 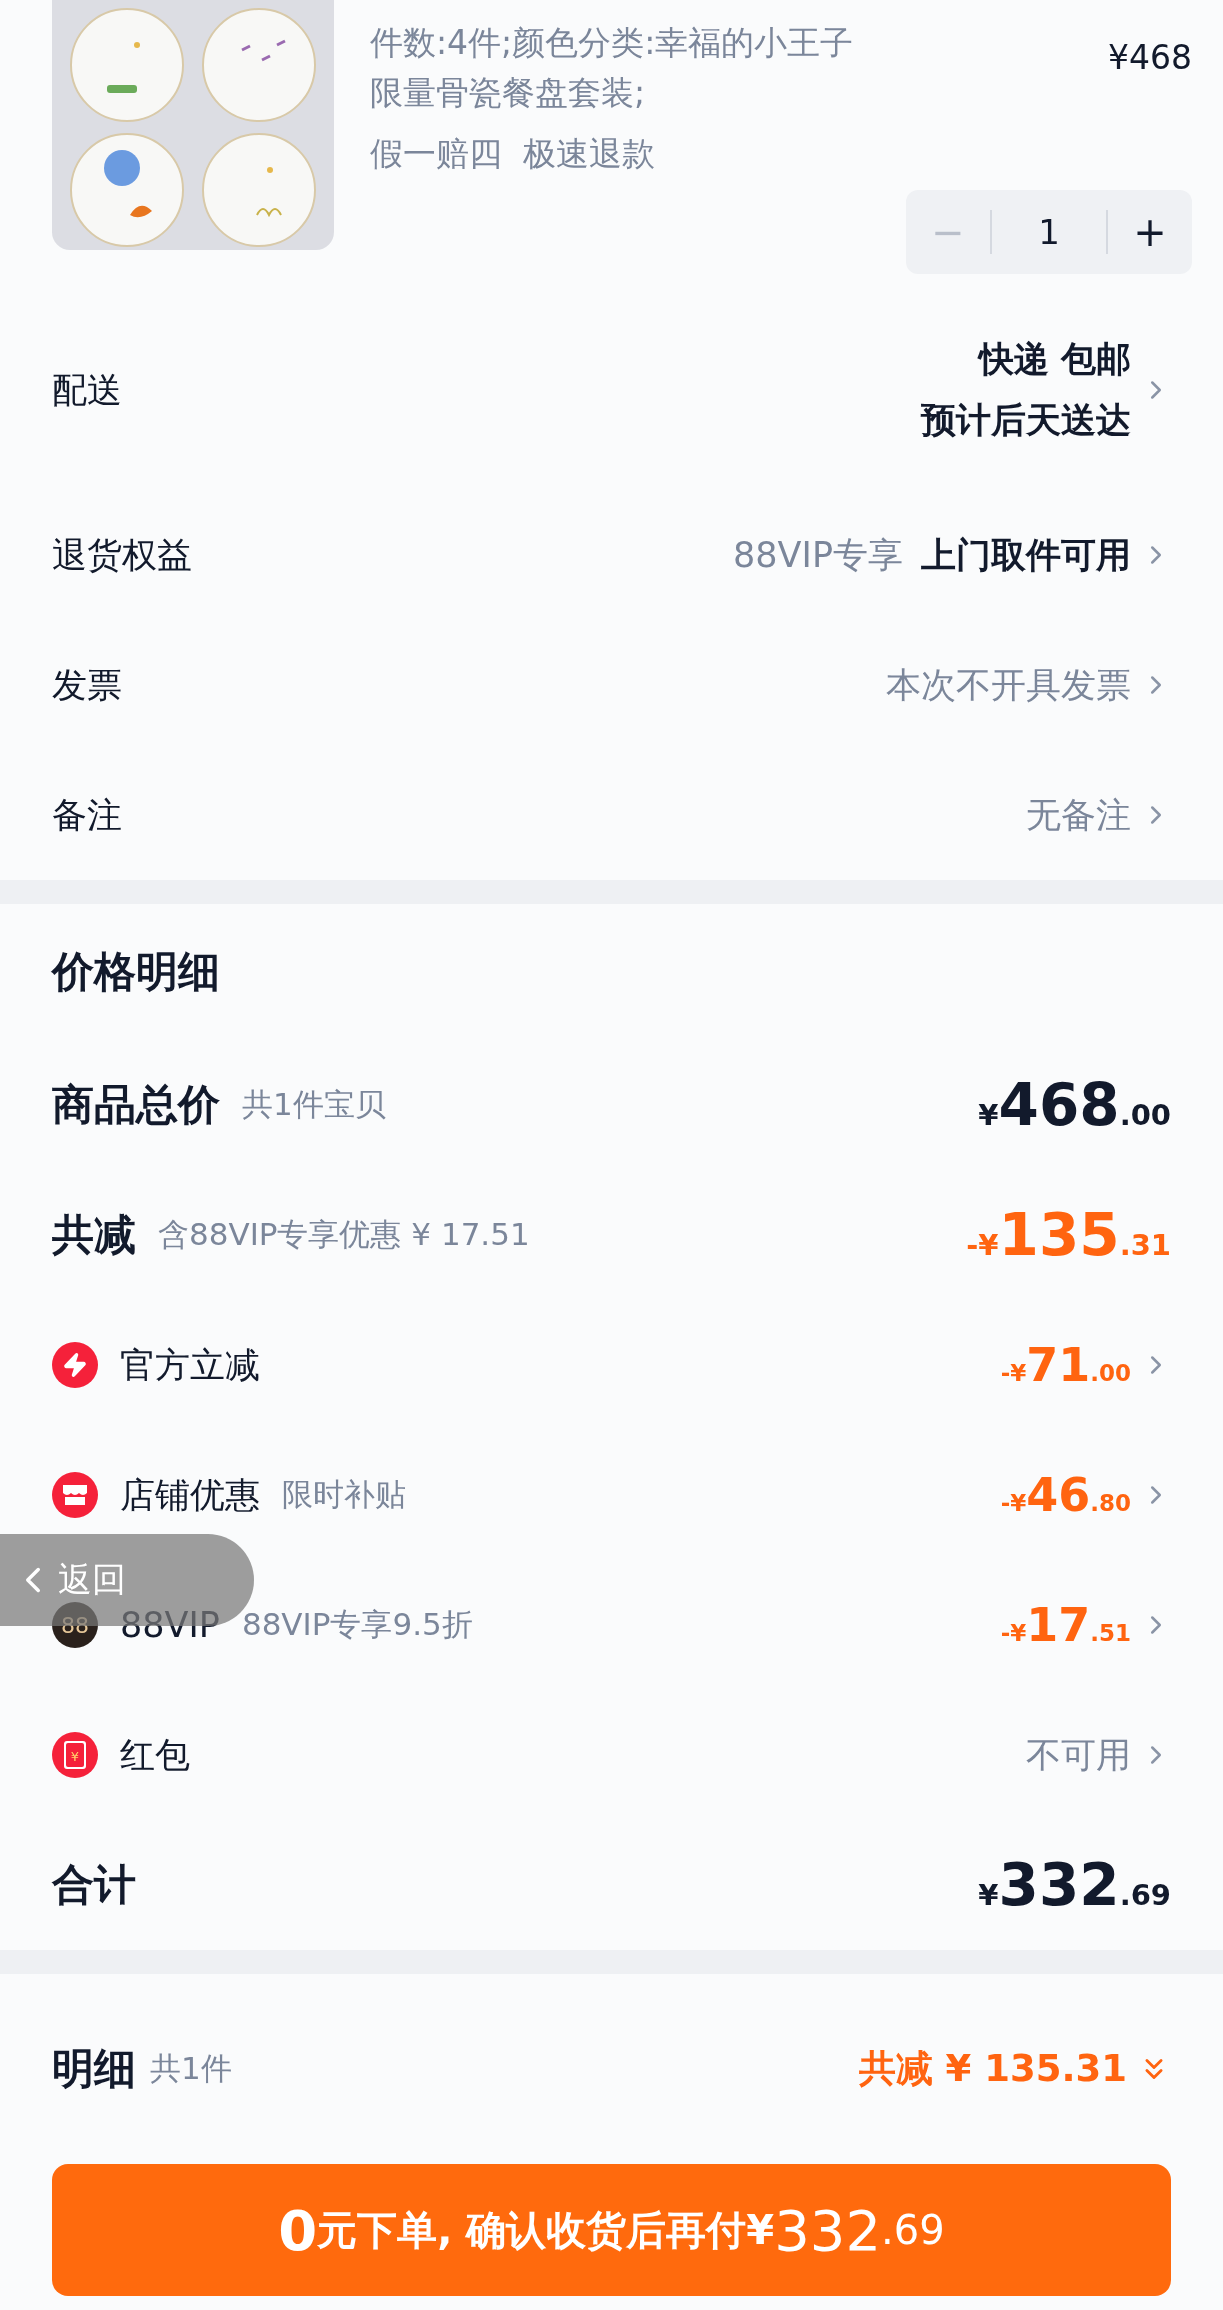 What do you see at coordinates (122, 555) in the screenshot?
I see `row-label: 退货权益` at bounding box center [122, 555].